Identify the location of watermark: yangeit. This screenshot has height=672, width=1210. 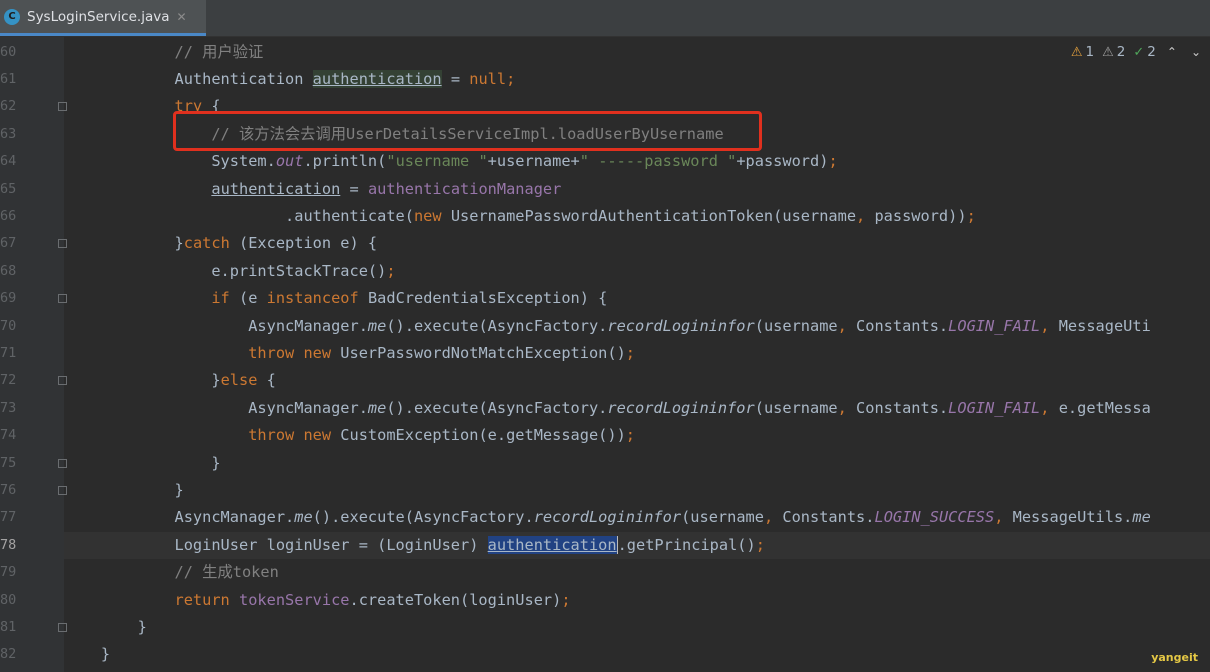
(1174, 657).